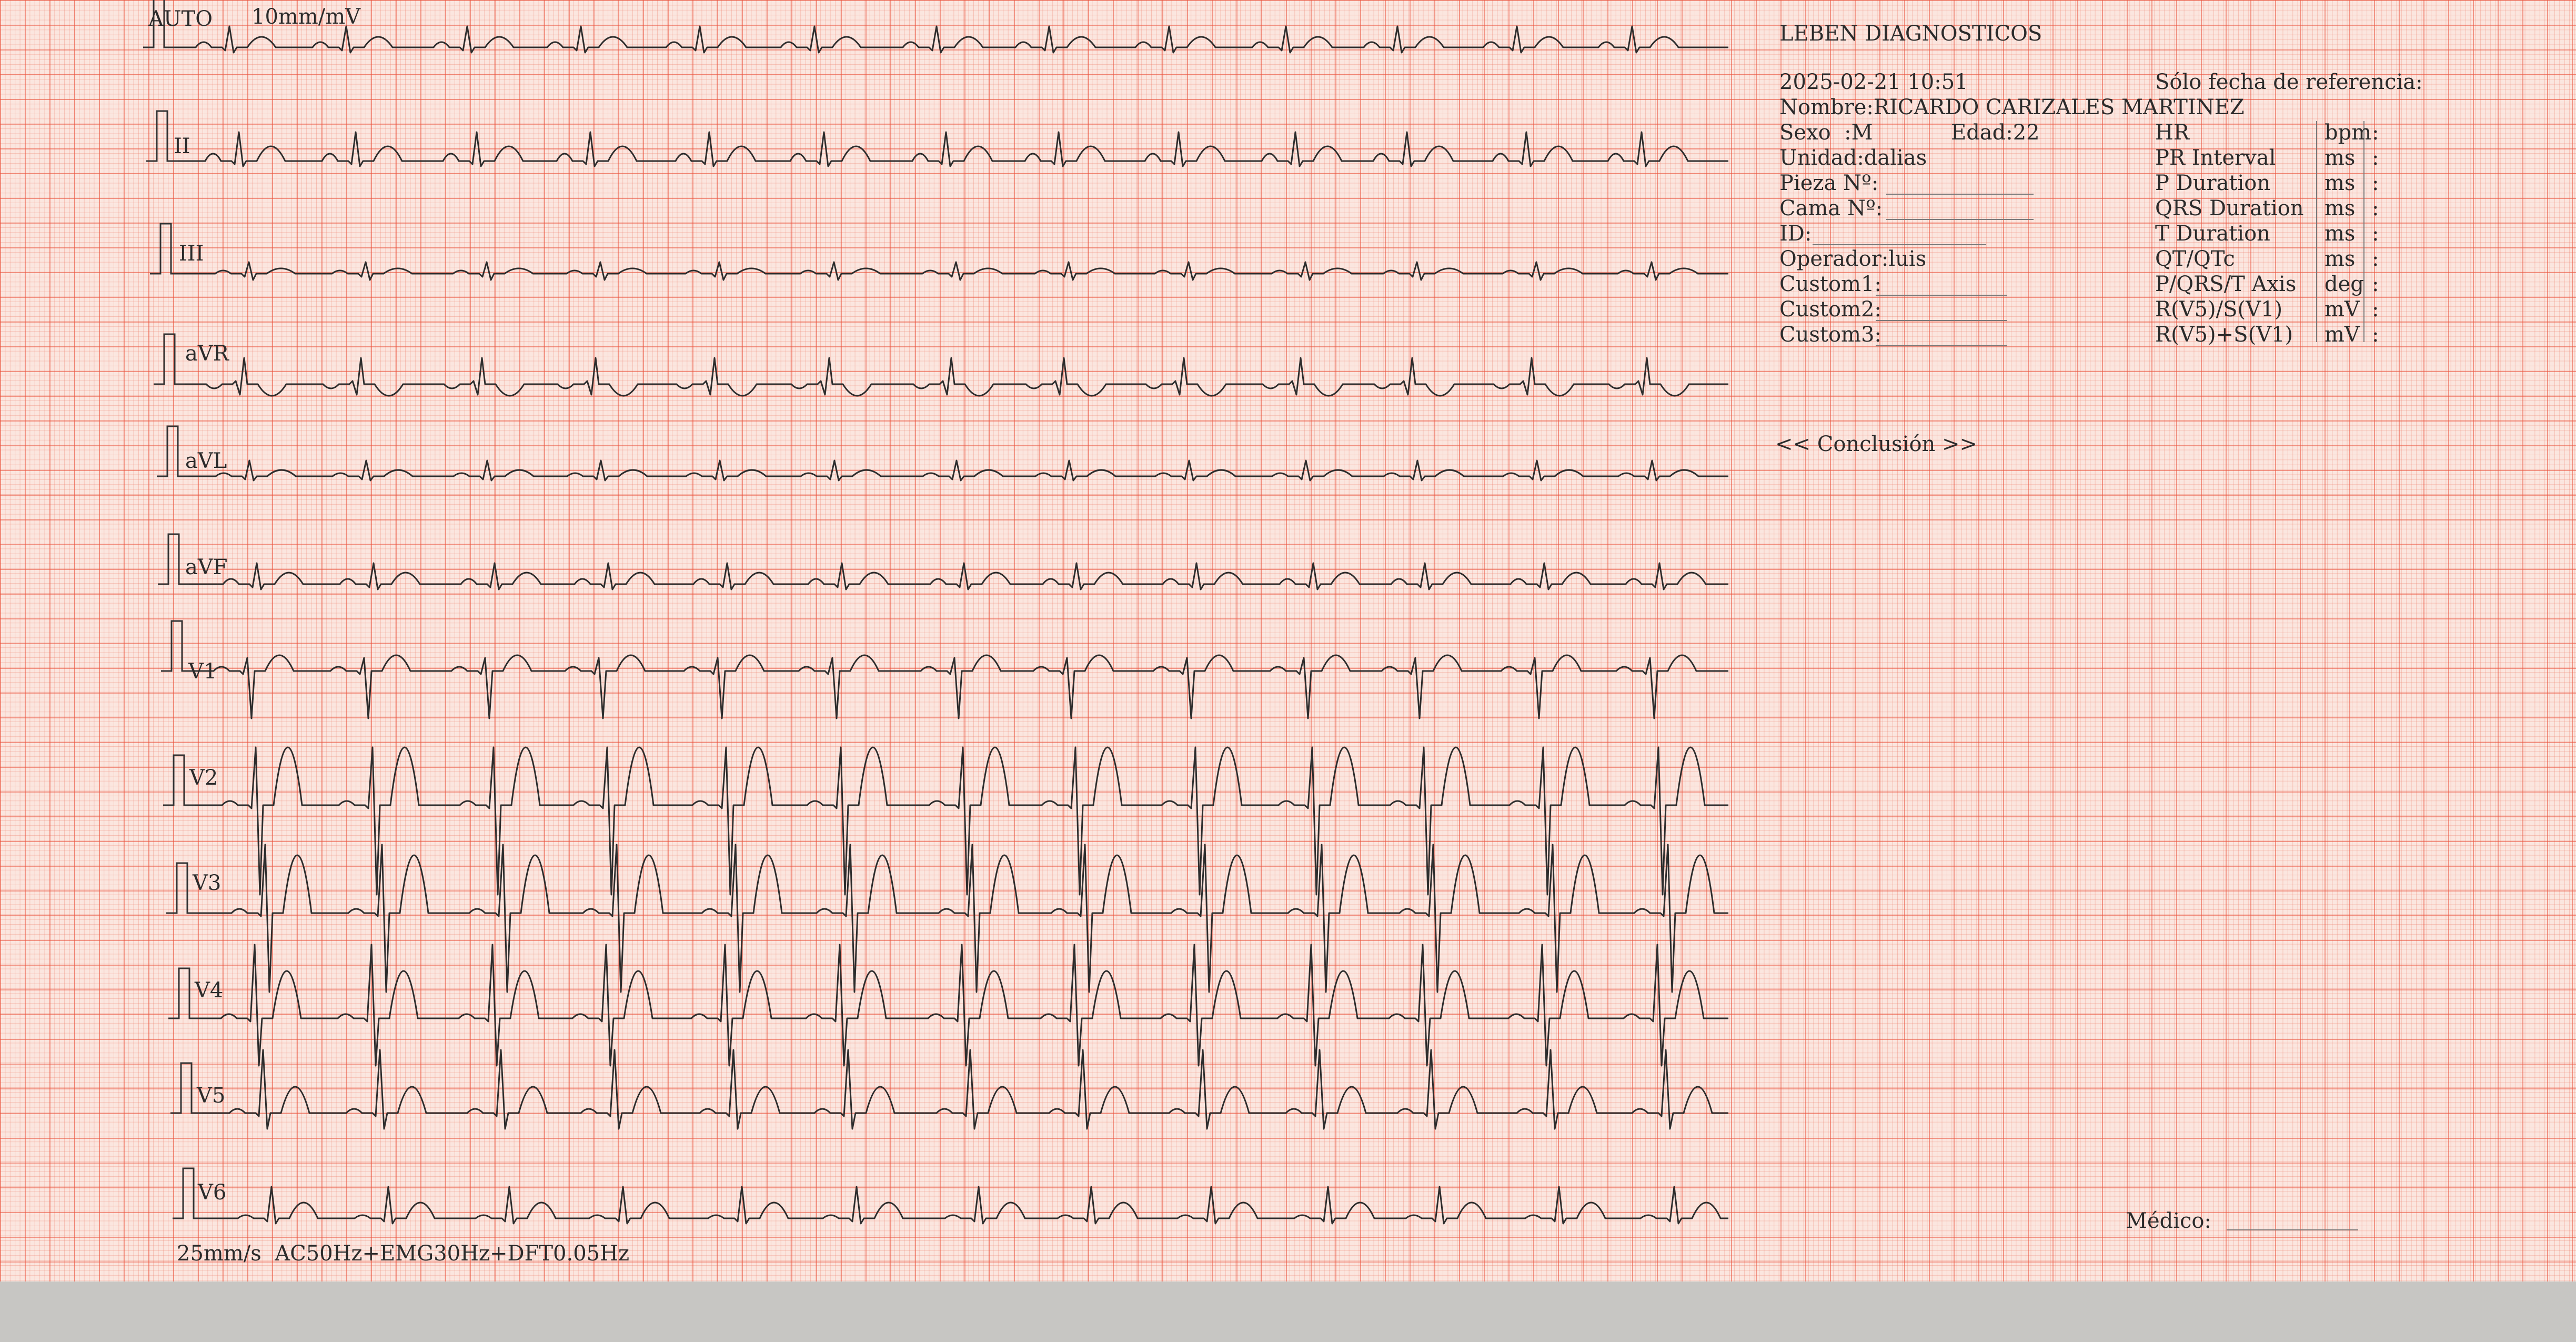 Image resolution: width=2576 pixels, height=1342 pixels. Describe the element at coordinates (955, 271) in the screenshot. I see `lead-iii-trace` at that location.